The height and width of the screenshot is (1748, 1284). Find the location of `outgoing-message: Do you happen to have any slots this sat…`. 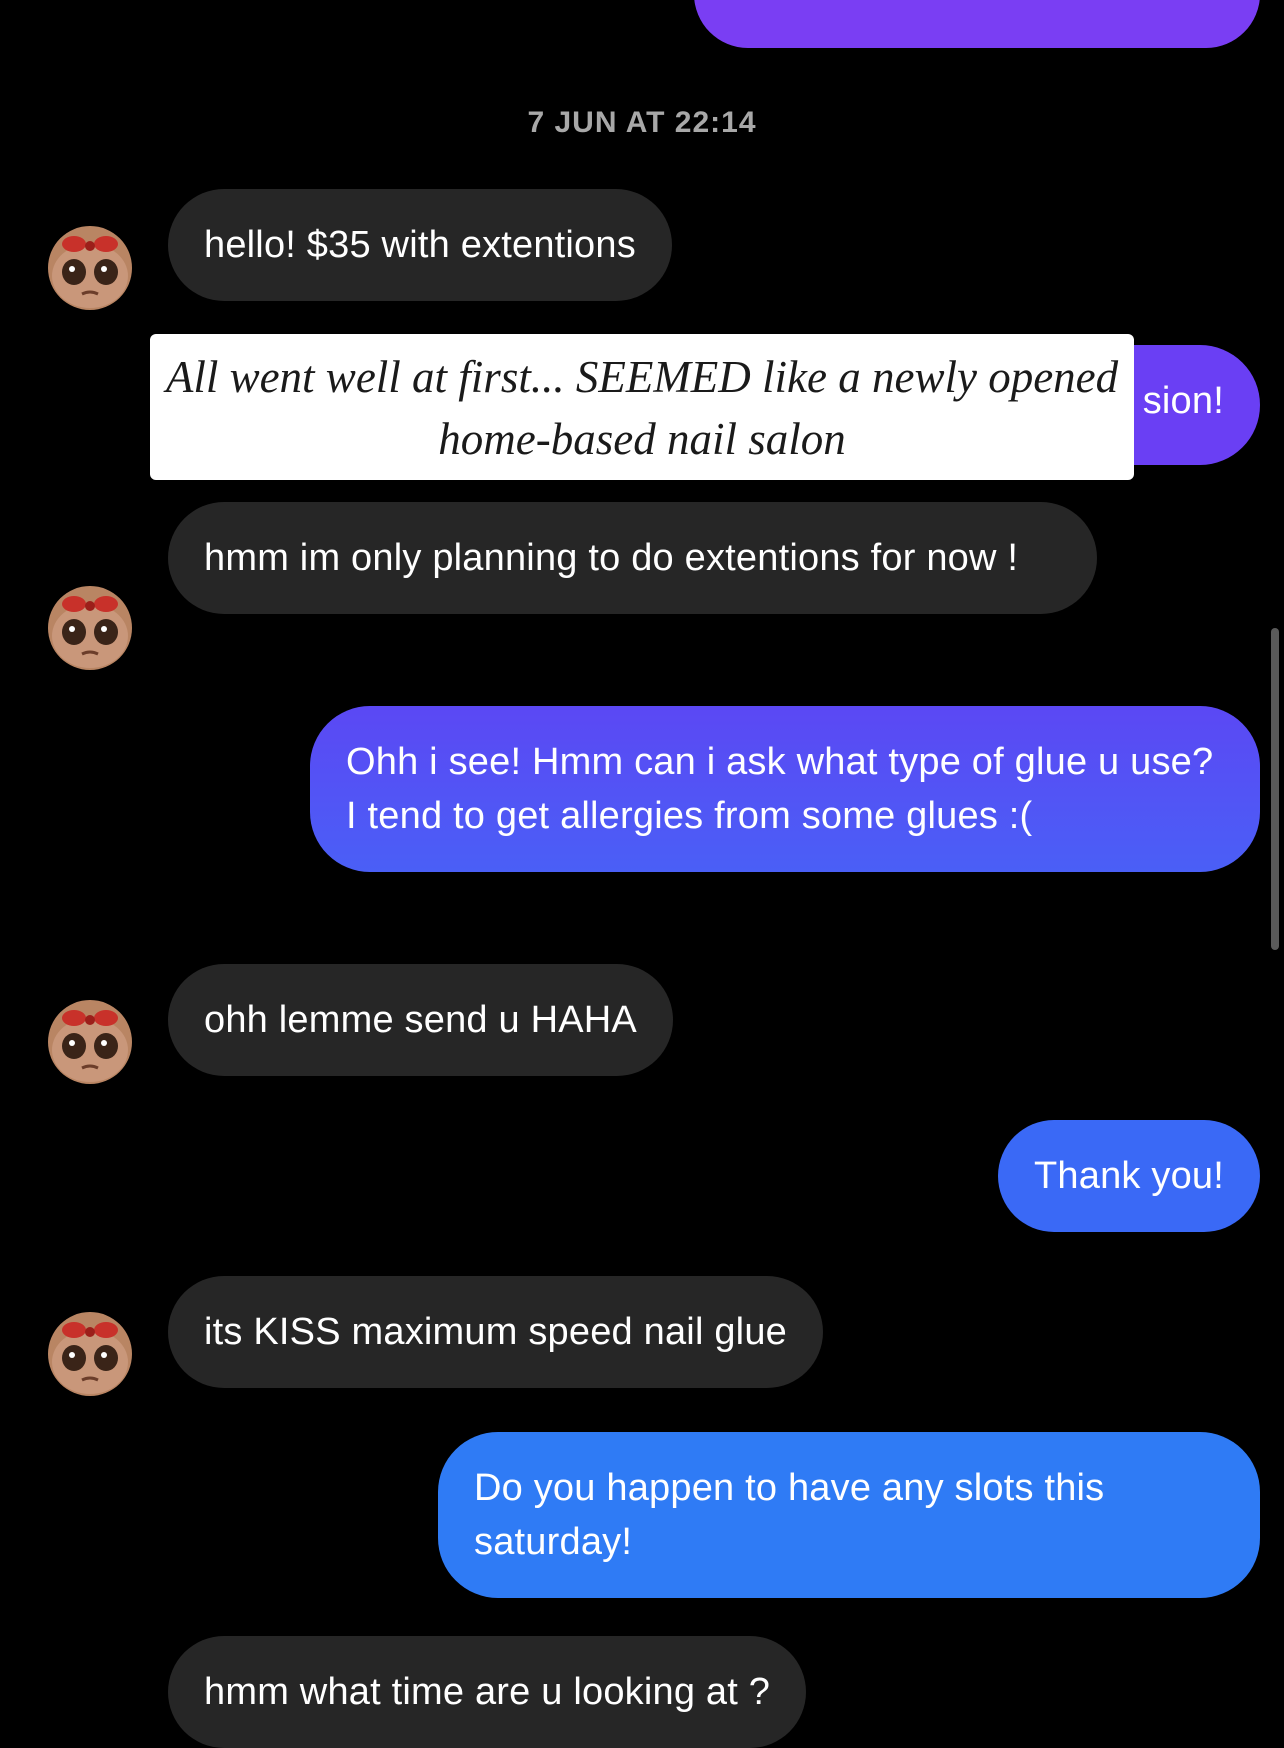

outgoing-message: Do you happen to have any slots this sat… is located at coordinates (849, 1515).